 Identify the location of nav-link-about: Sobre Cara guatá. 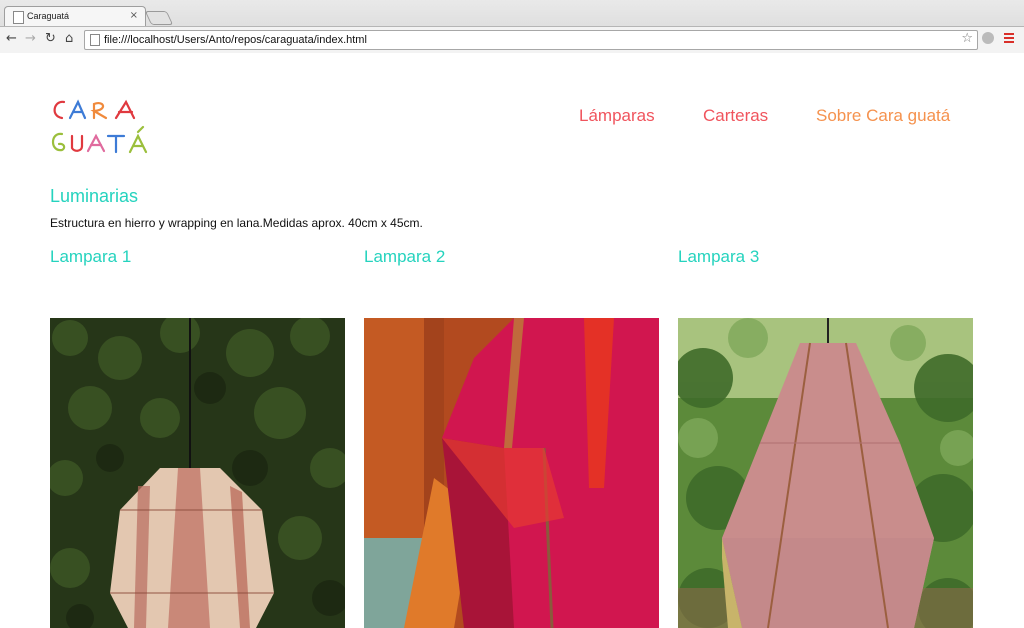
(883, 116).